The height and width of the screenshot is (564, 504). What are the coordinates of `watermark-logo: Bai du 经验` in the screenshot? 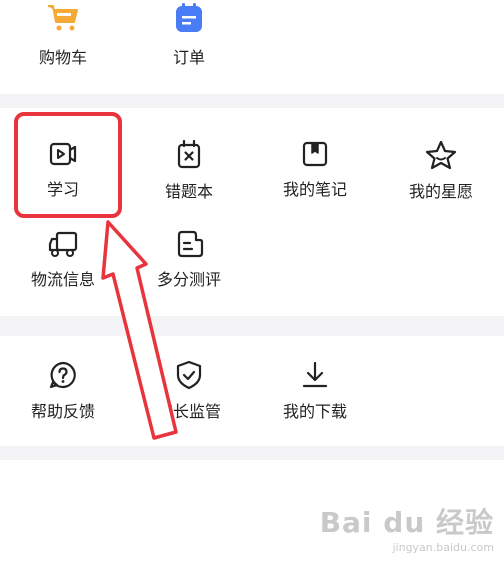 It's located at (406, 522).